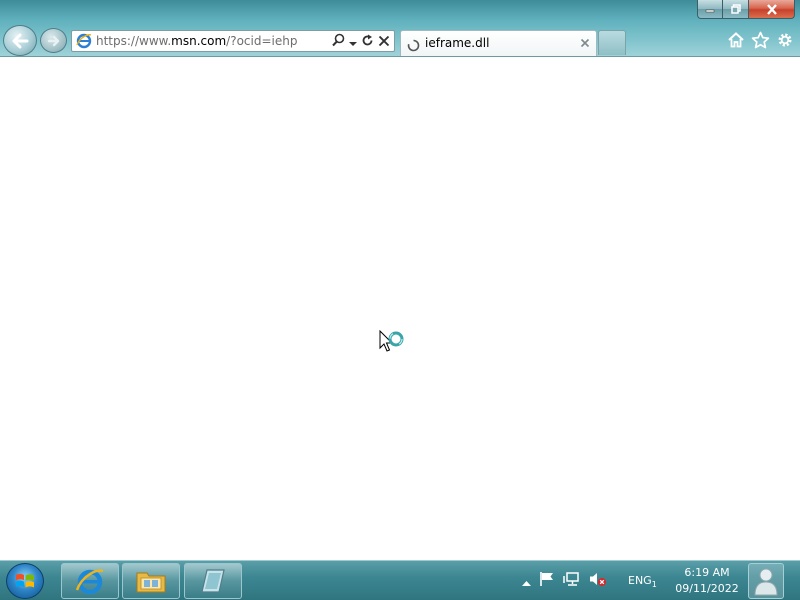 Image resolution: width=800 pixels, height=600 pixels. Describe the element at coordinates (785, 42) in the screenshot. I see `settings-gear-icon` at that location.